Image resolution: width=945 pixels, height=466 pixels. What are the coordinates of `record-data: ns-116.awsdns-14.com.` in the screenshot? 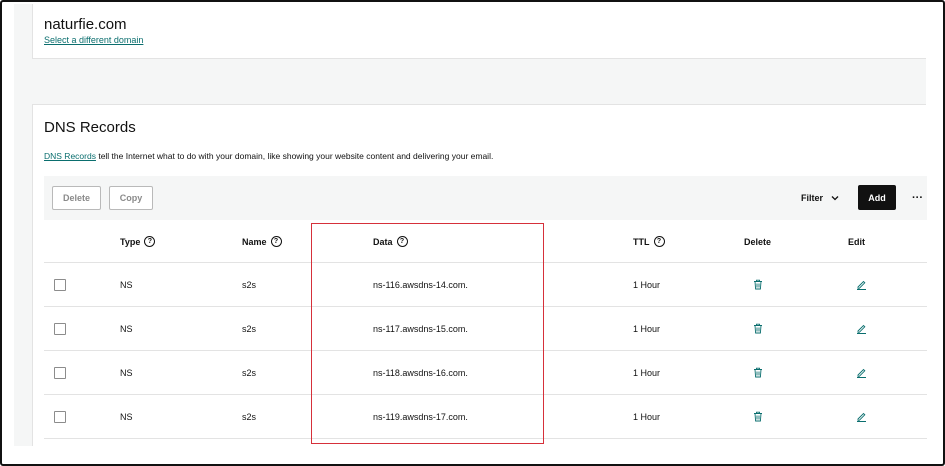 It's located at (420, 284).